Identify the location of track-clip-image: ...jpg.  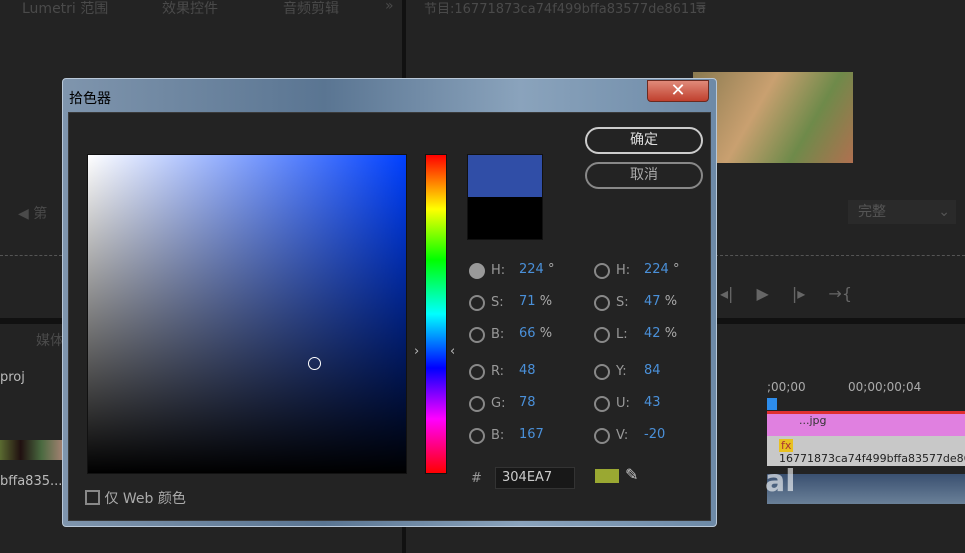
(866, 425).